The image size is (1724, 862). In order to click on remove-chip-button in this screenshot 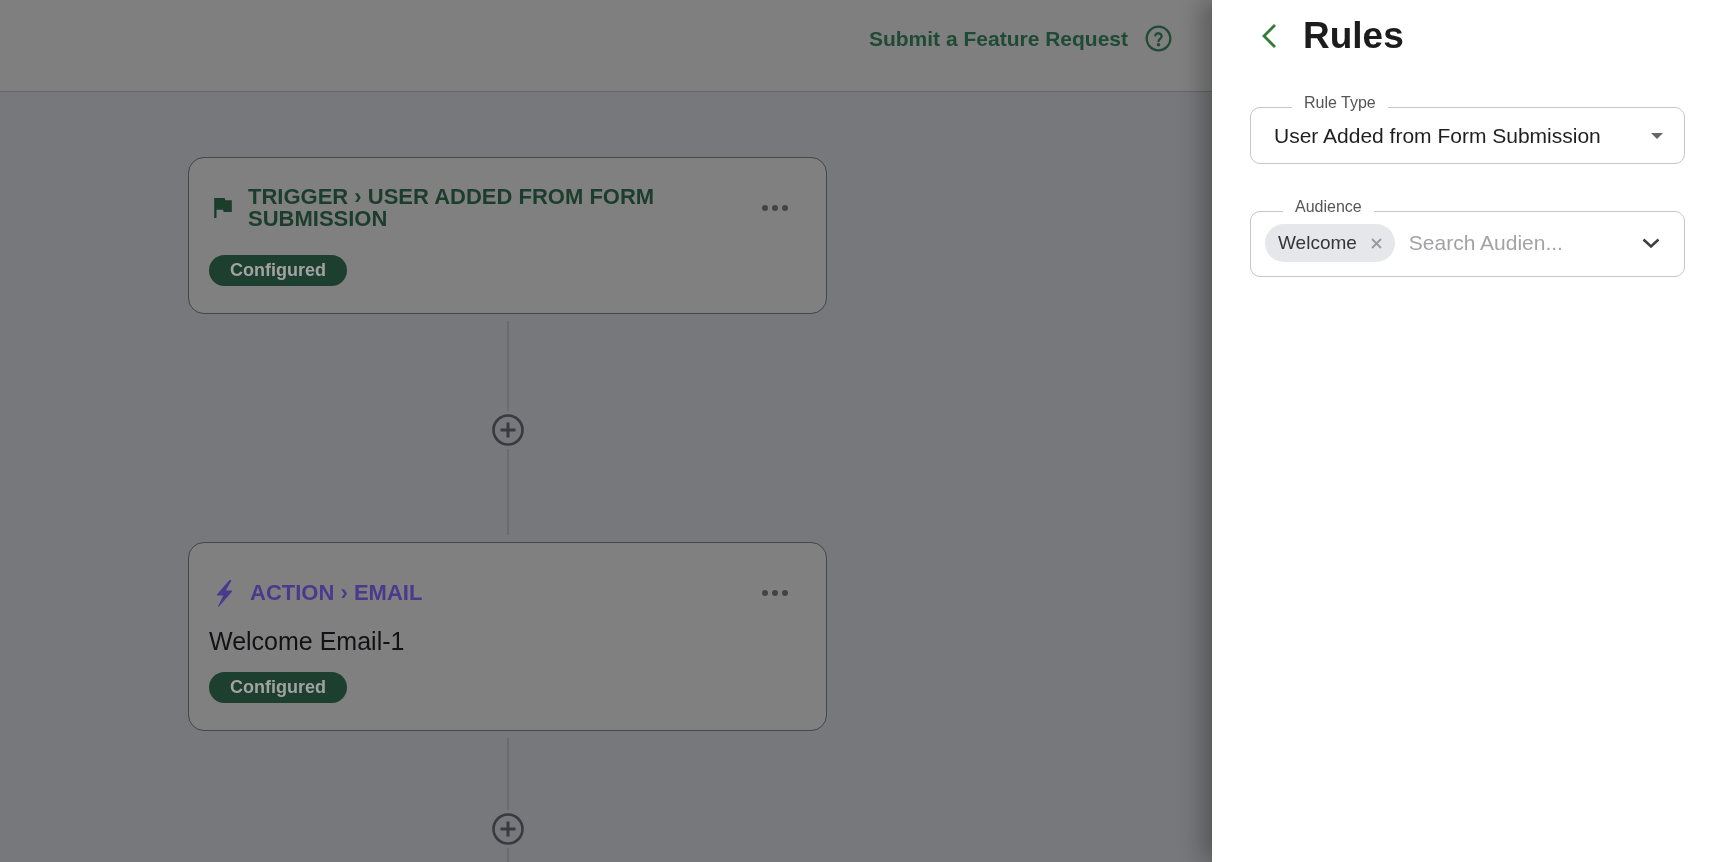, I will do `click(1376, 243)`.